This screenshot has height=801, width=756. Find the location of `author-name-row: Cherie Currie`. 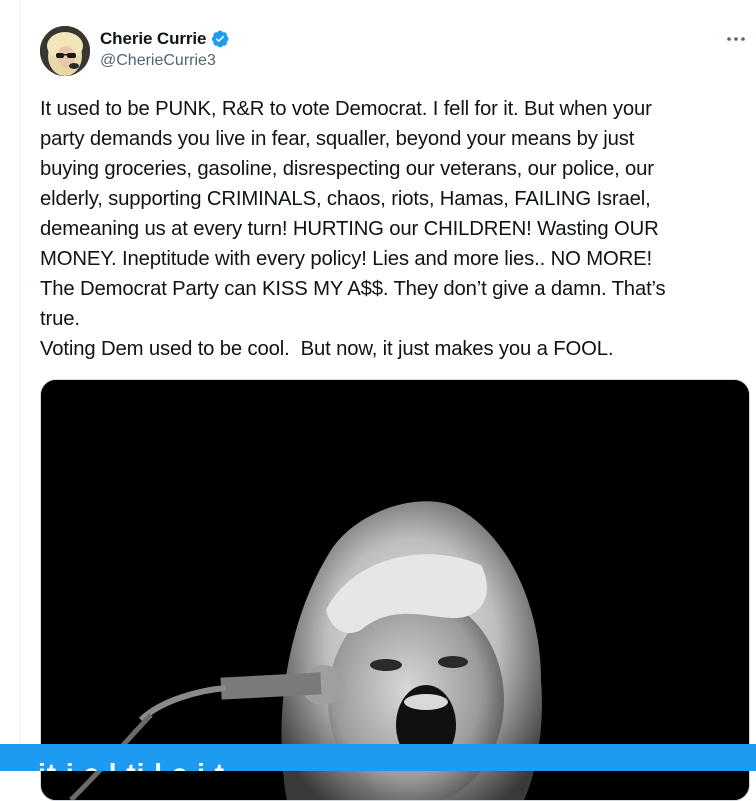

author-name-row: Cherie Currie is located at coordinates (165, 39).